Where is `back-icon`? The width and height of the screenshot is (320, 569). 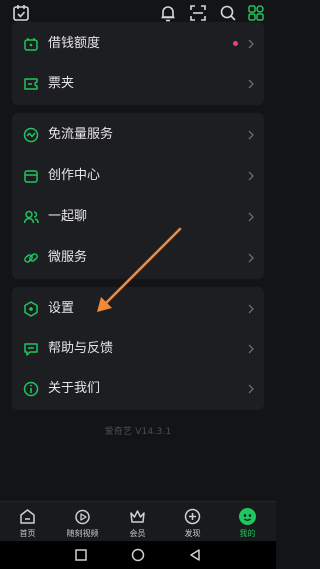 back-icon is located at coordinates (195, 555).